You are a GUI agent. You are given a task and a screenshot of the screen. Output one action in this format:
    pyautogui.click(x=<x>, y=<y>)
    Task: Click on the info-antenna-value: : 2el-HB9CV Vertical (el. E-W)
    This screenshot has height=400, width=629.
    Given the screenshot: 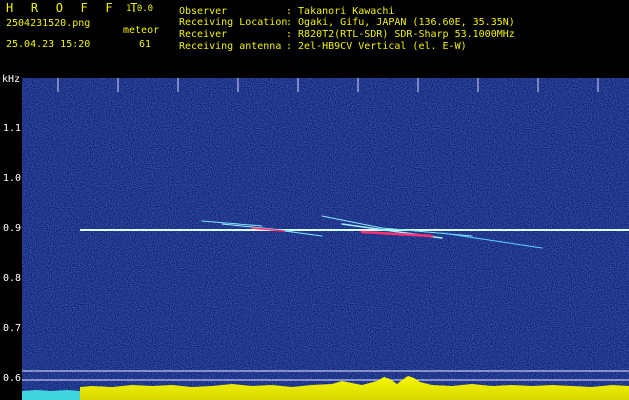 What is the action you would take?
    pyautogui.click(x=376, y=46)
    